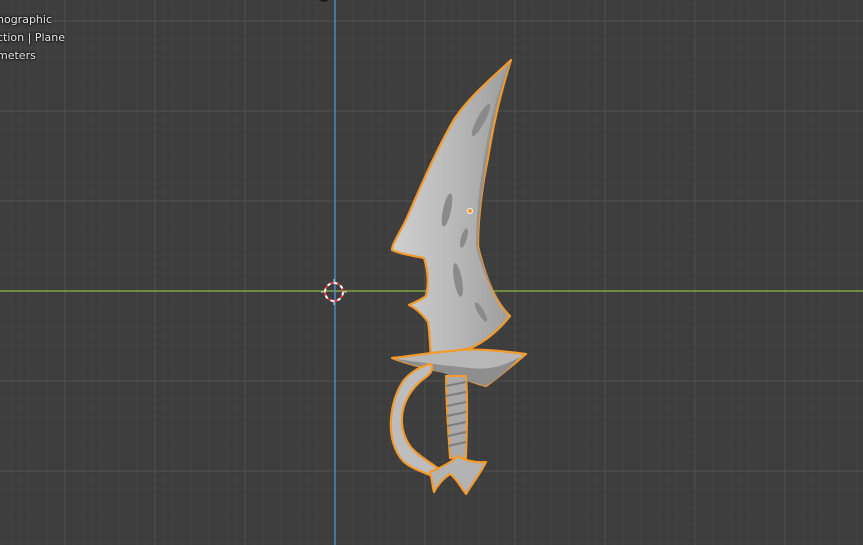 This screenshot has height=545, width=863. I want to click on sword-knuckle-guard, so click(415, 425).